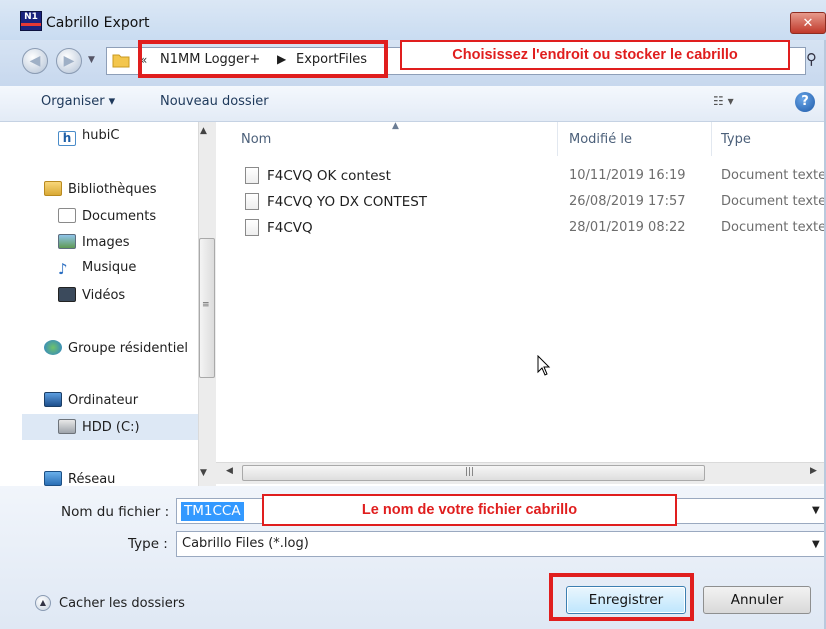 The width and height of the screenshot is (826, 629). What do you see at coordinates (53, 347) in the screenshot?
I see `homegroup-icon` at bounding box center [53, 347].